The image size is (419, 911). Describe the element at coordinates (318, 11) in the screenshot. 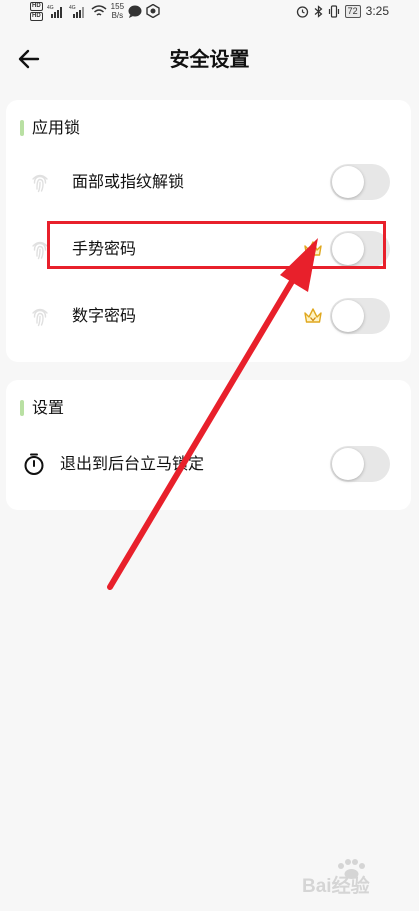

I see `bluetooth-icon` at that location.